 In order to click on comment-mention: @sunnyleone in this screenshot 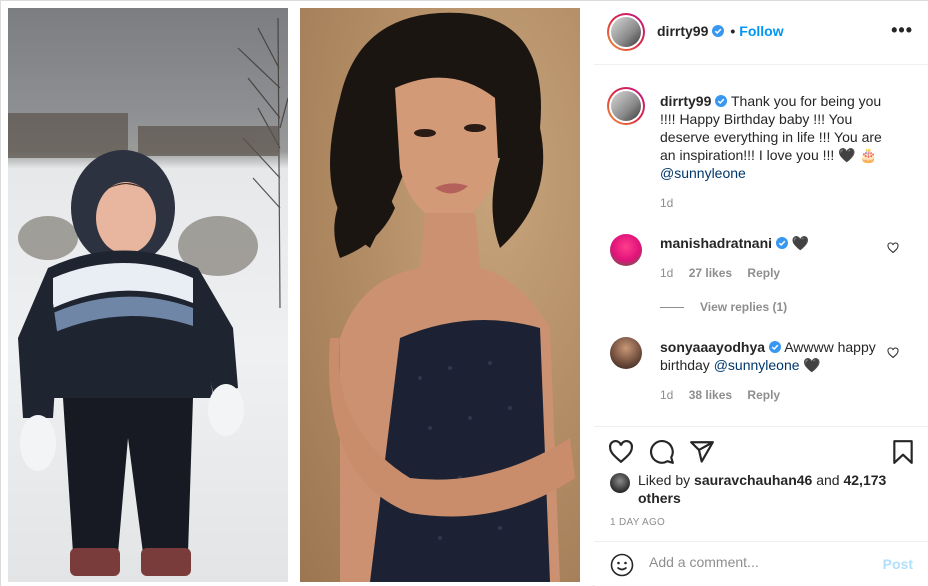, I will do `click(757, 365)`.